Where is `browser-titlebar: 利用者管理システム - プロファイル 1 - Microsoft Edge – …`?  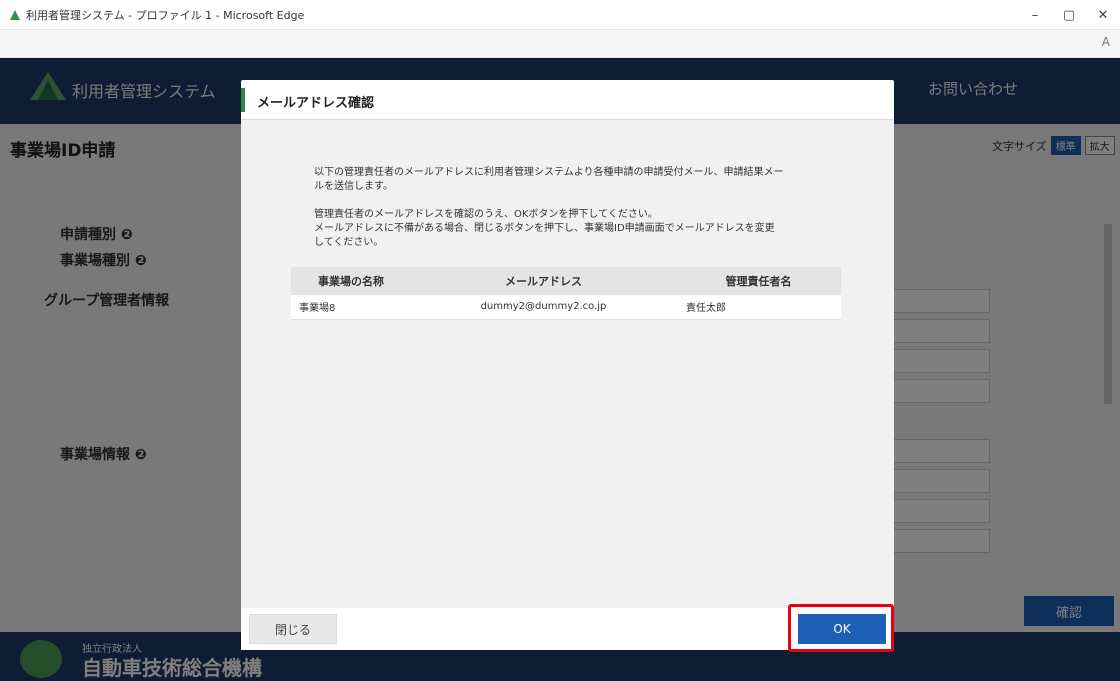
browser-titlebar: 利用者管理システム - プロファイル 1 - Microsoft Edge – … is located at coordinates (560, 15).